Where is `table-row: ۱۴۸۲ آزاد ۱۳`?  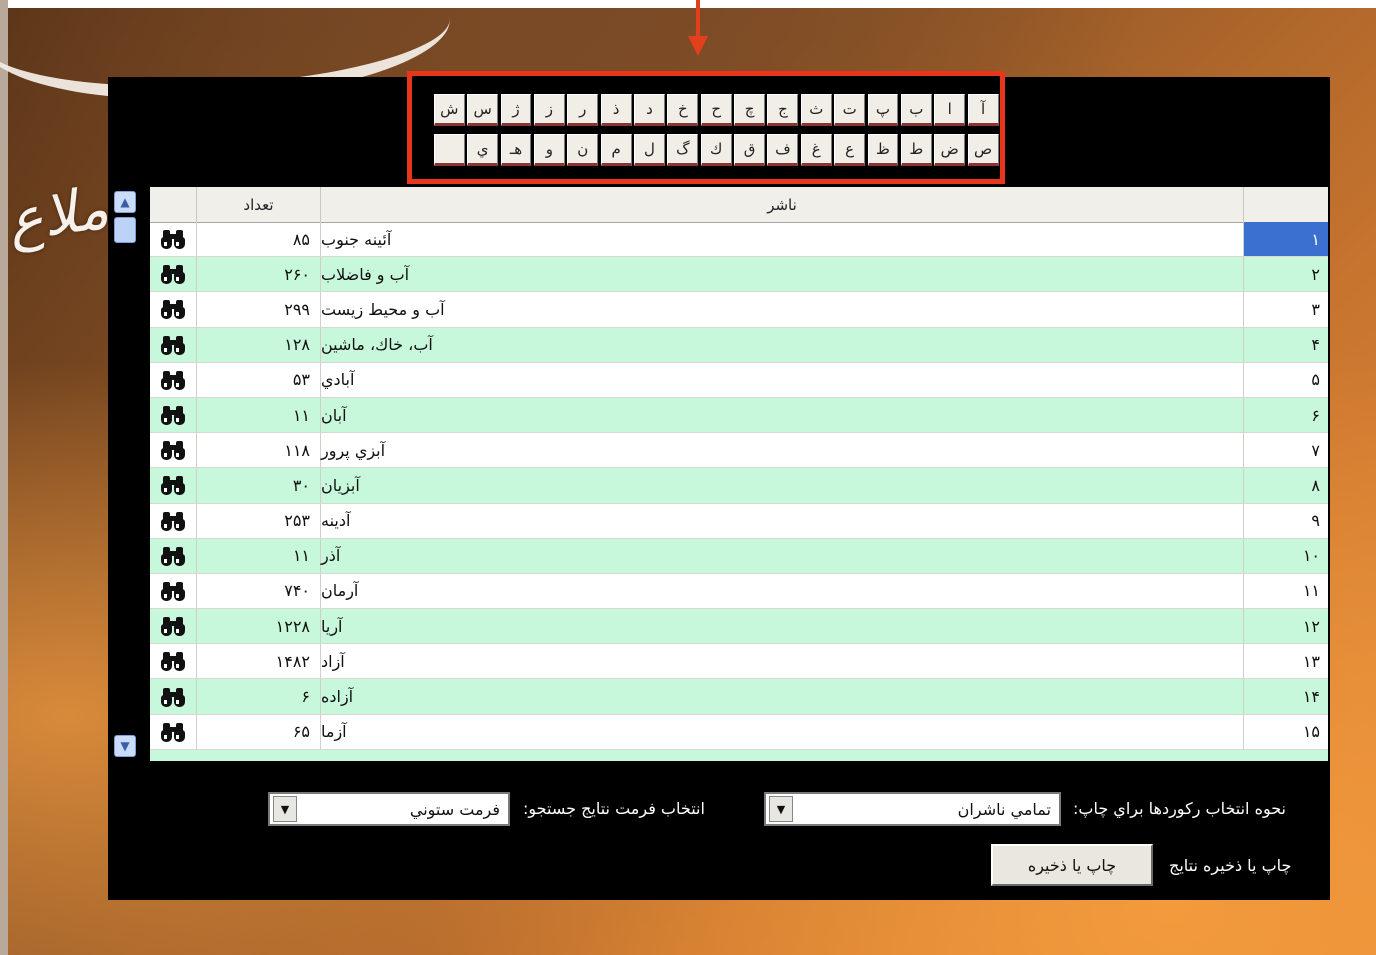
table-row: ۱۴۸۲ آزاد ۱۳ is located at coordinates (739, 662).